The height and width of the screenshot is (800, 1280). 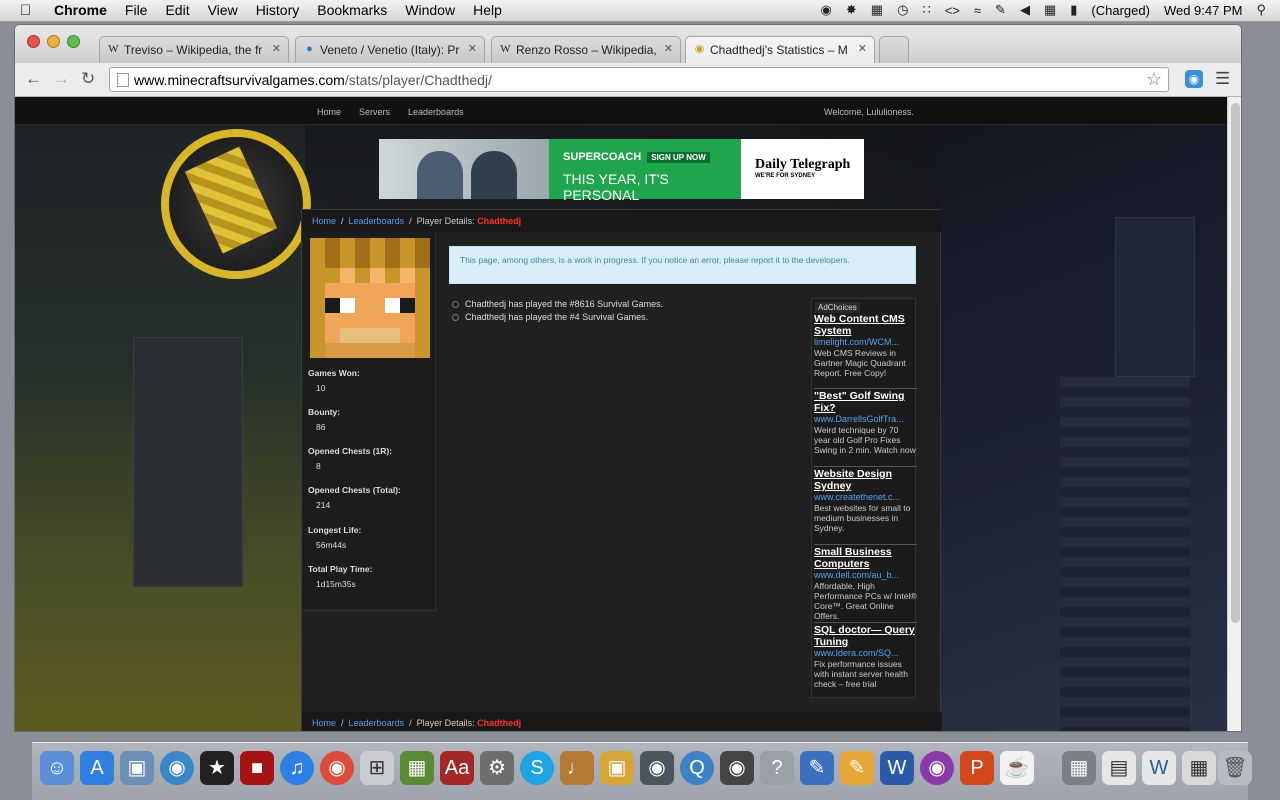 What do you see at coordinates (1235, 768) in the screenshot?
I see `trash-icon: 🗑` at bounding box center [1235, 768].